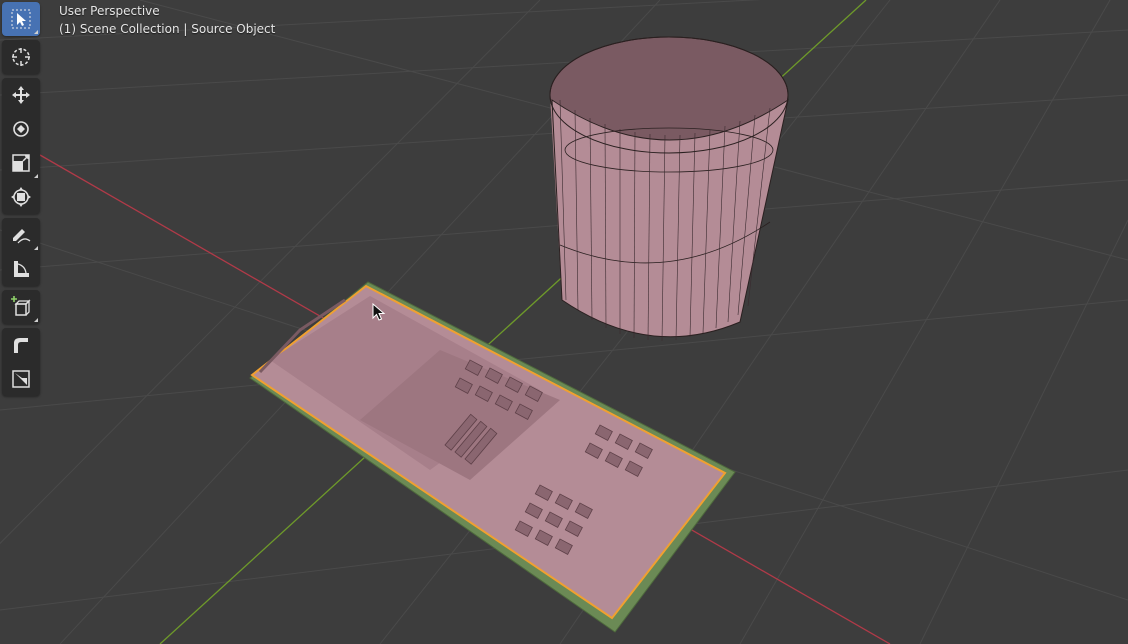 This screenshot has width=1128, height=644. I want to click on tool-group-add, so click(21, 307).